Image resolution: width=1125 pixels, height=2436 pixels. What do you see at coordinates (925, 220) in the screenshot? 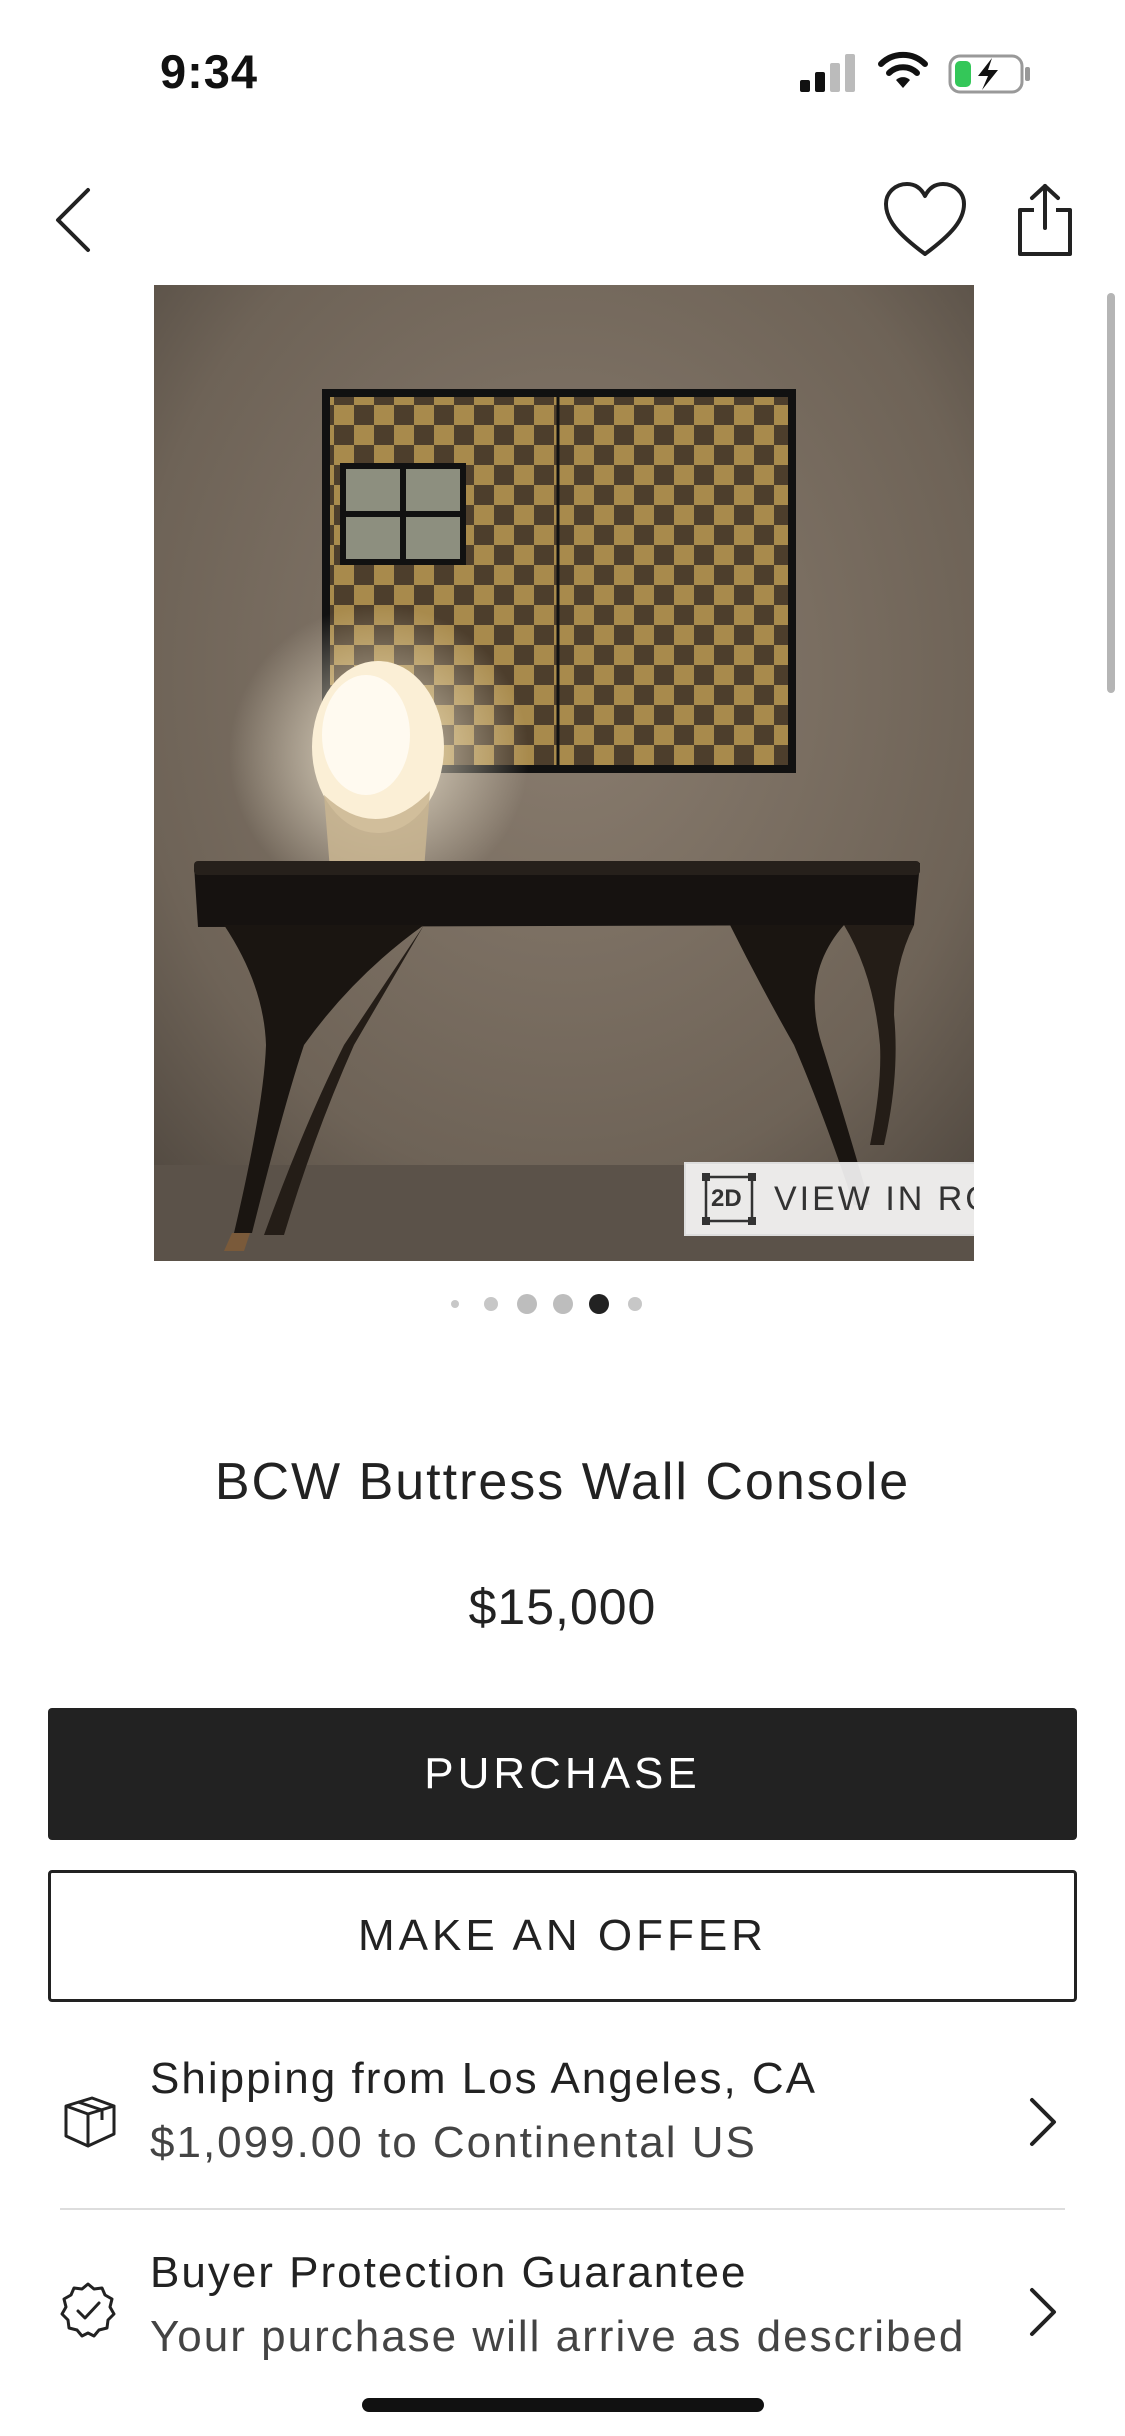
I see `heart-icon` at bounding box center [925, 220].